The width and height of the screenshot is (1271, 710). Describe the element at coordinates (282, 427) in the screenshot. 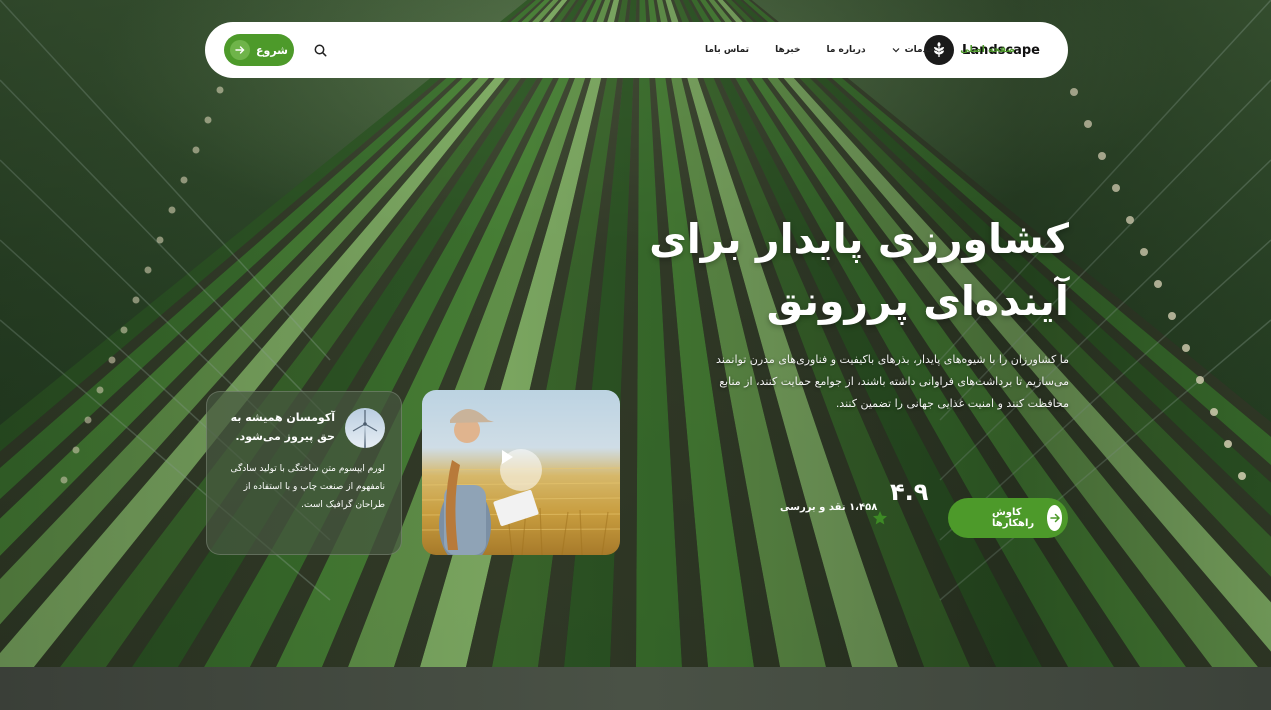

I see `info-card-title: آکومسان همیشه به حق پیروز می‌شود.` at that location.